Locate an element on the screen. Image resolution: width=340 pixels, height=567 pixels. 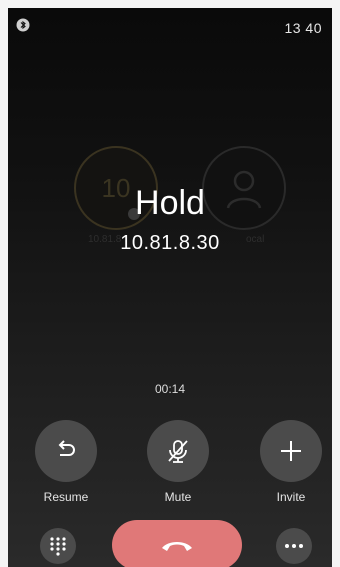
bluetooth-icon is located at coordinates (23, 25).